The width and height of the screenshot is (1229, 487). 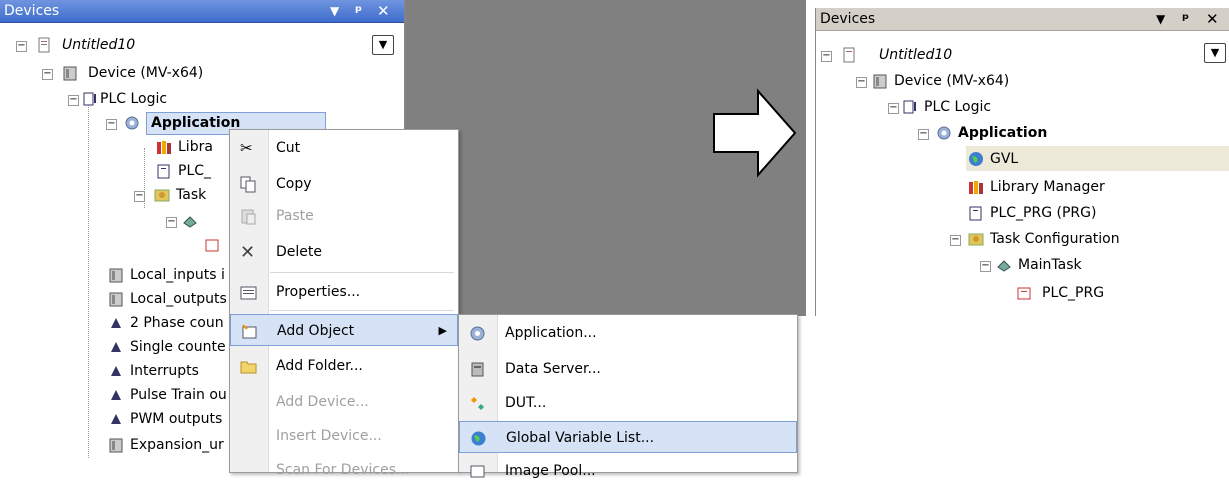 I want to click on copy-icon, so click(x=248, y=184).